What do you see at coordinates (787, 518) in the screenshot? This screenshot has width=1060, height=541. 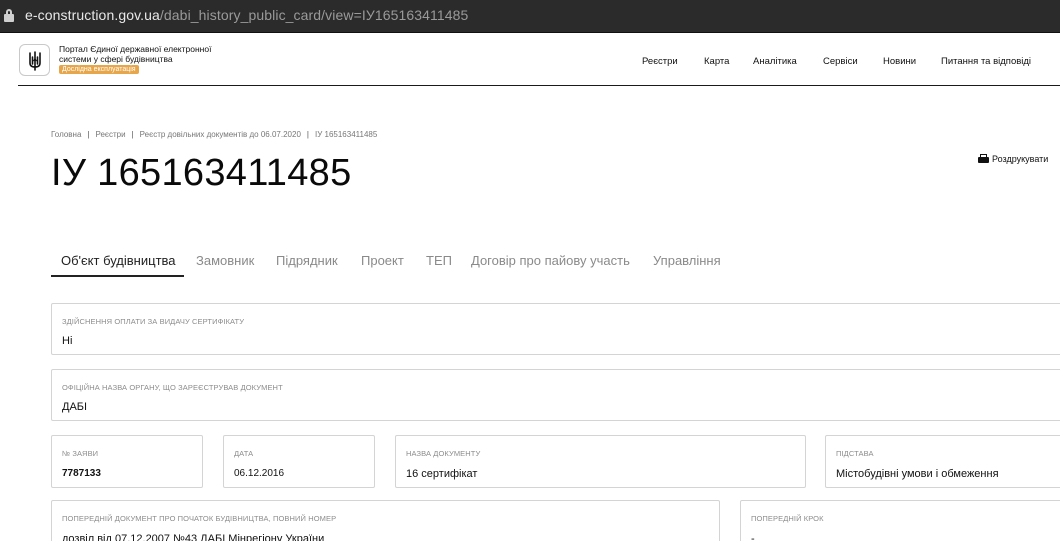 I see `field-label: Попередній крок` at bounding box center [787, 518].